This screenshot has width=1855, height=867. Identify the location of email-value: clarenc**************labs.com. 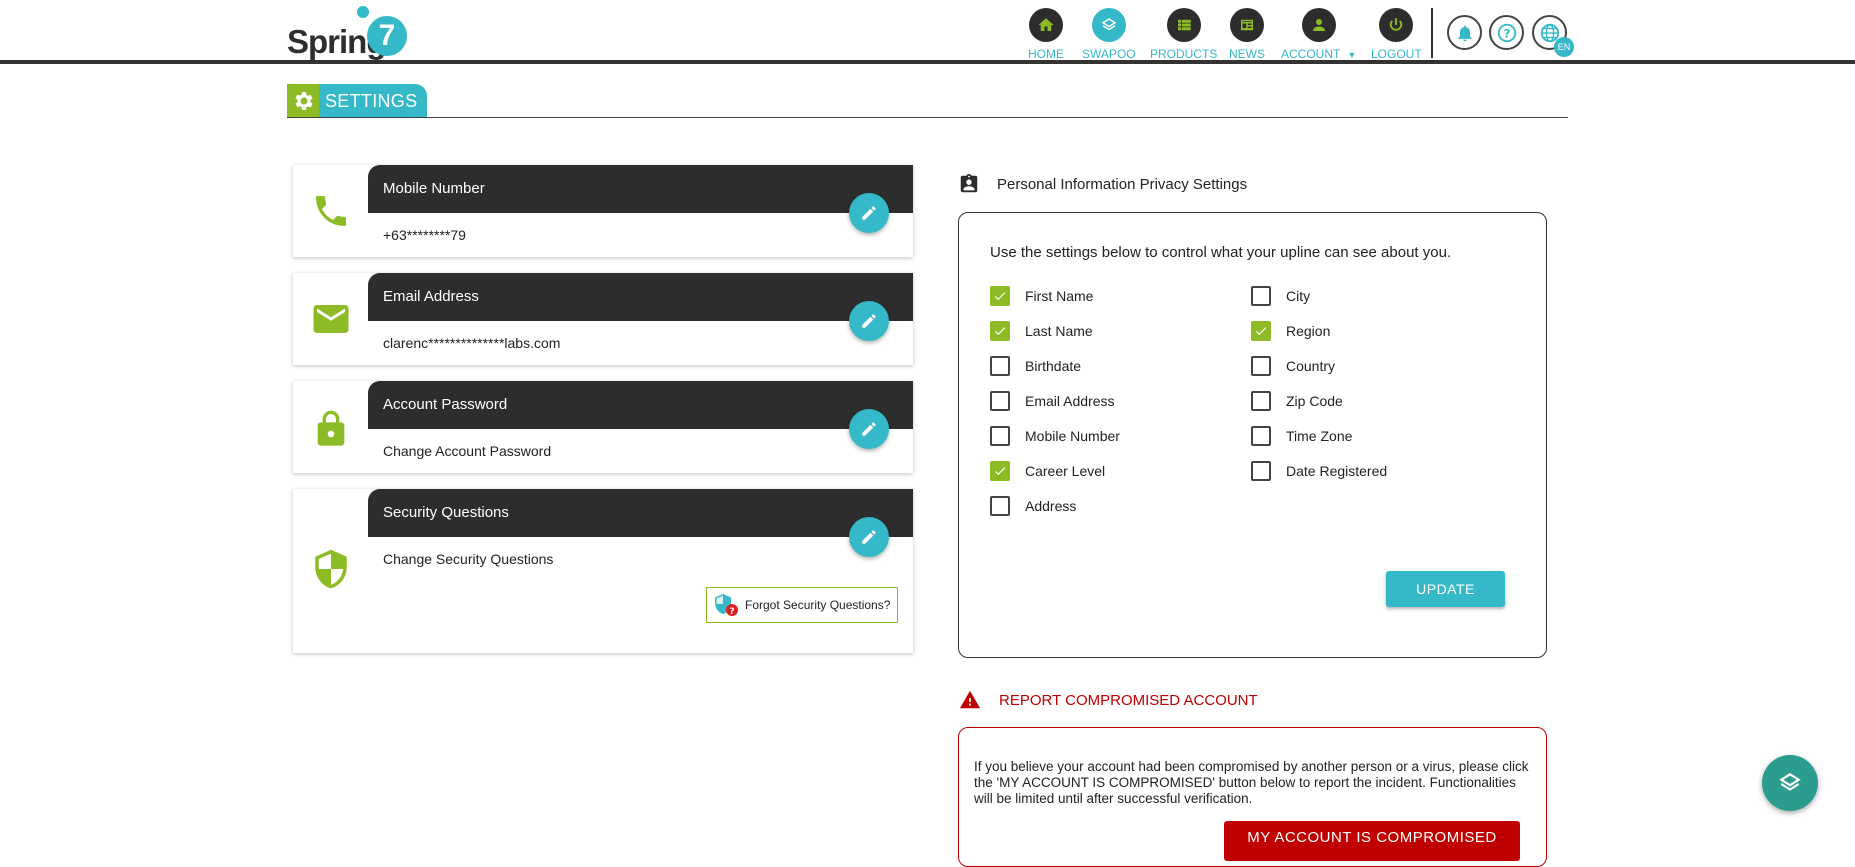
(472, 343).